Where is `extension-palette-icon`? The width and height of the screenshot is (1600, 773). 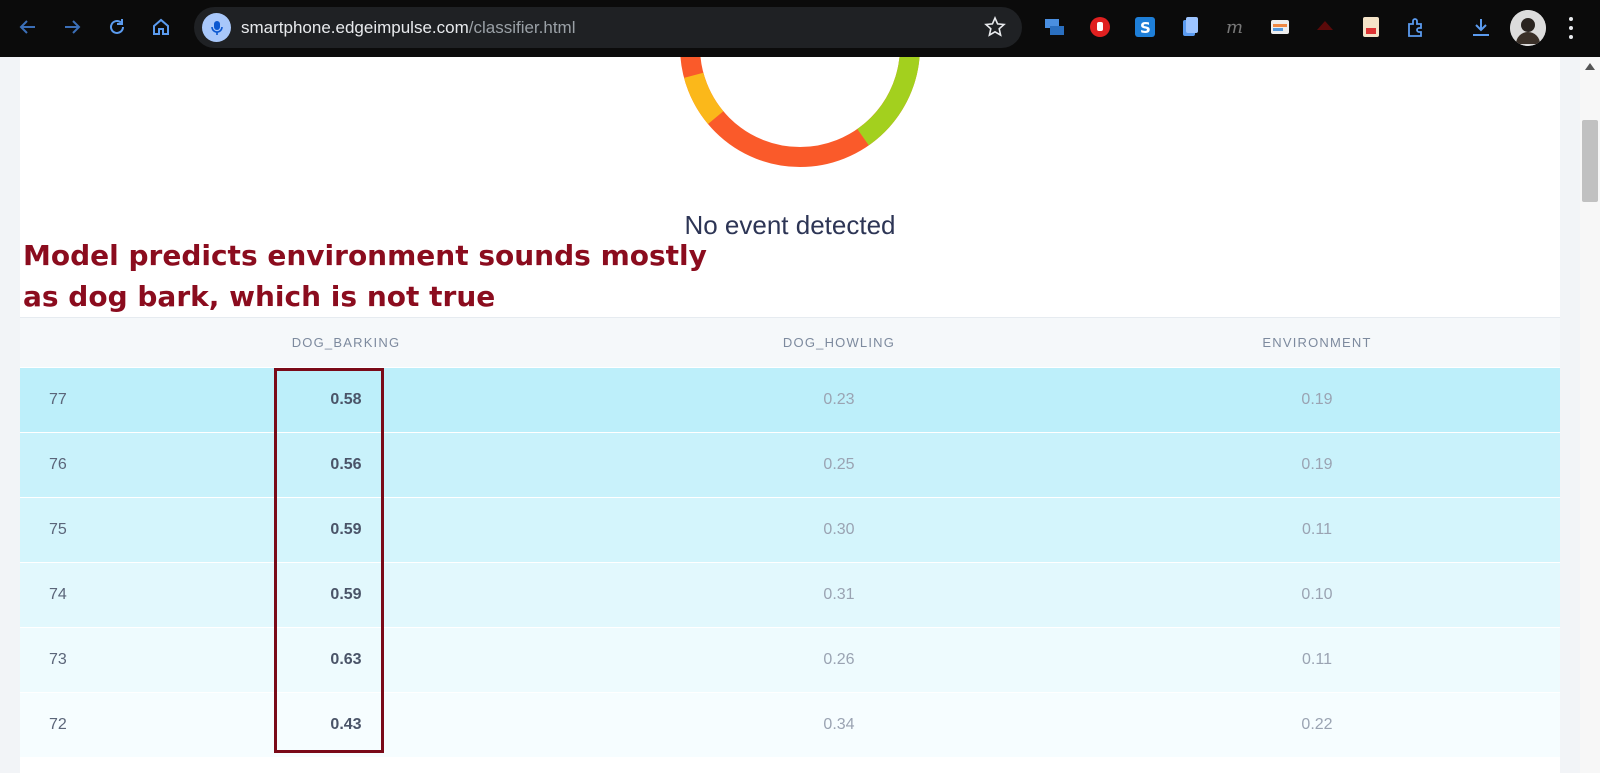 extension-palette-icon is located at coordinates (1280, 27).